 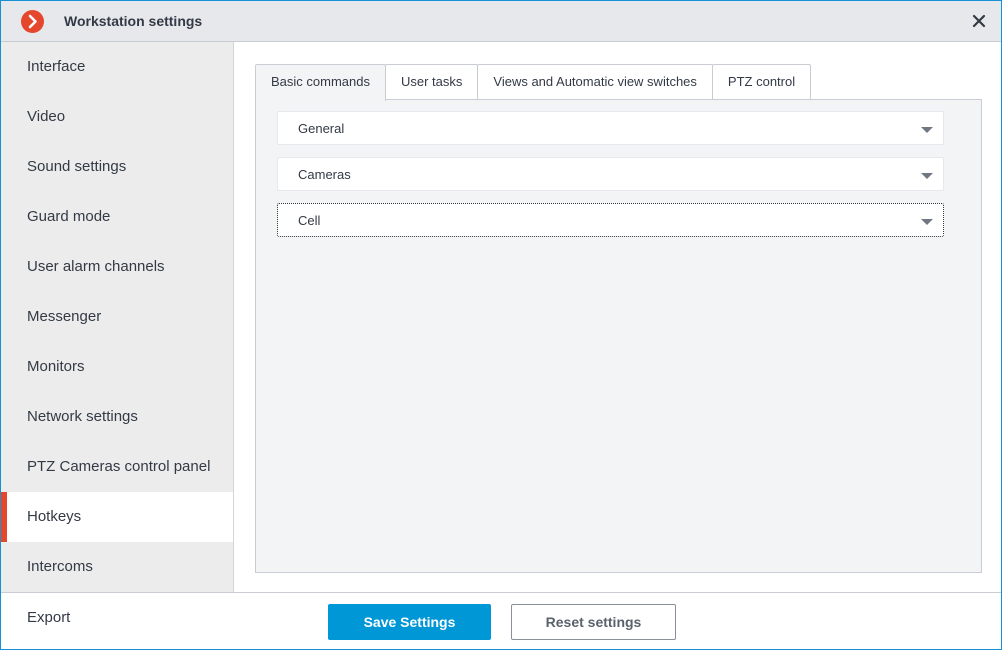 What do you see at coordinates (320, 82) in the screenshot?
I see `tab-basic-commands: Basic commands` at bounding box center [320, 82].